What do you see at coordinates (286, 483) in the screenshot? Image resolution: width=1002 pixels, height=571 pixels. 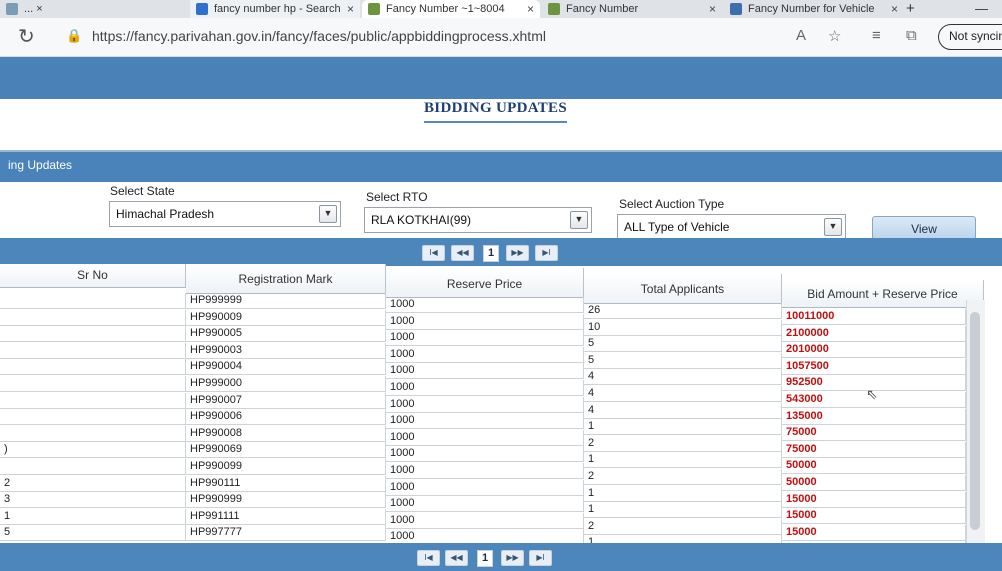 I see `registration-mark-cell: HP990111` at bounding box center [286, 483].